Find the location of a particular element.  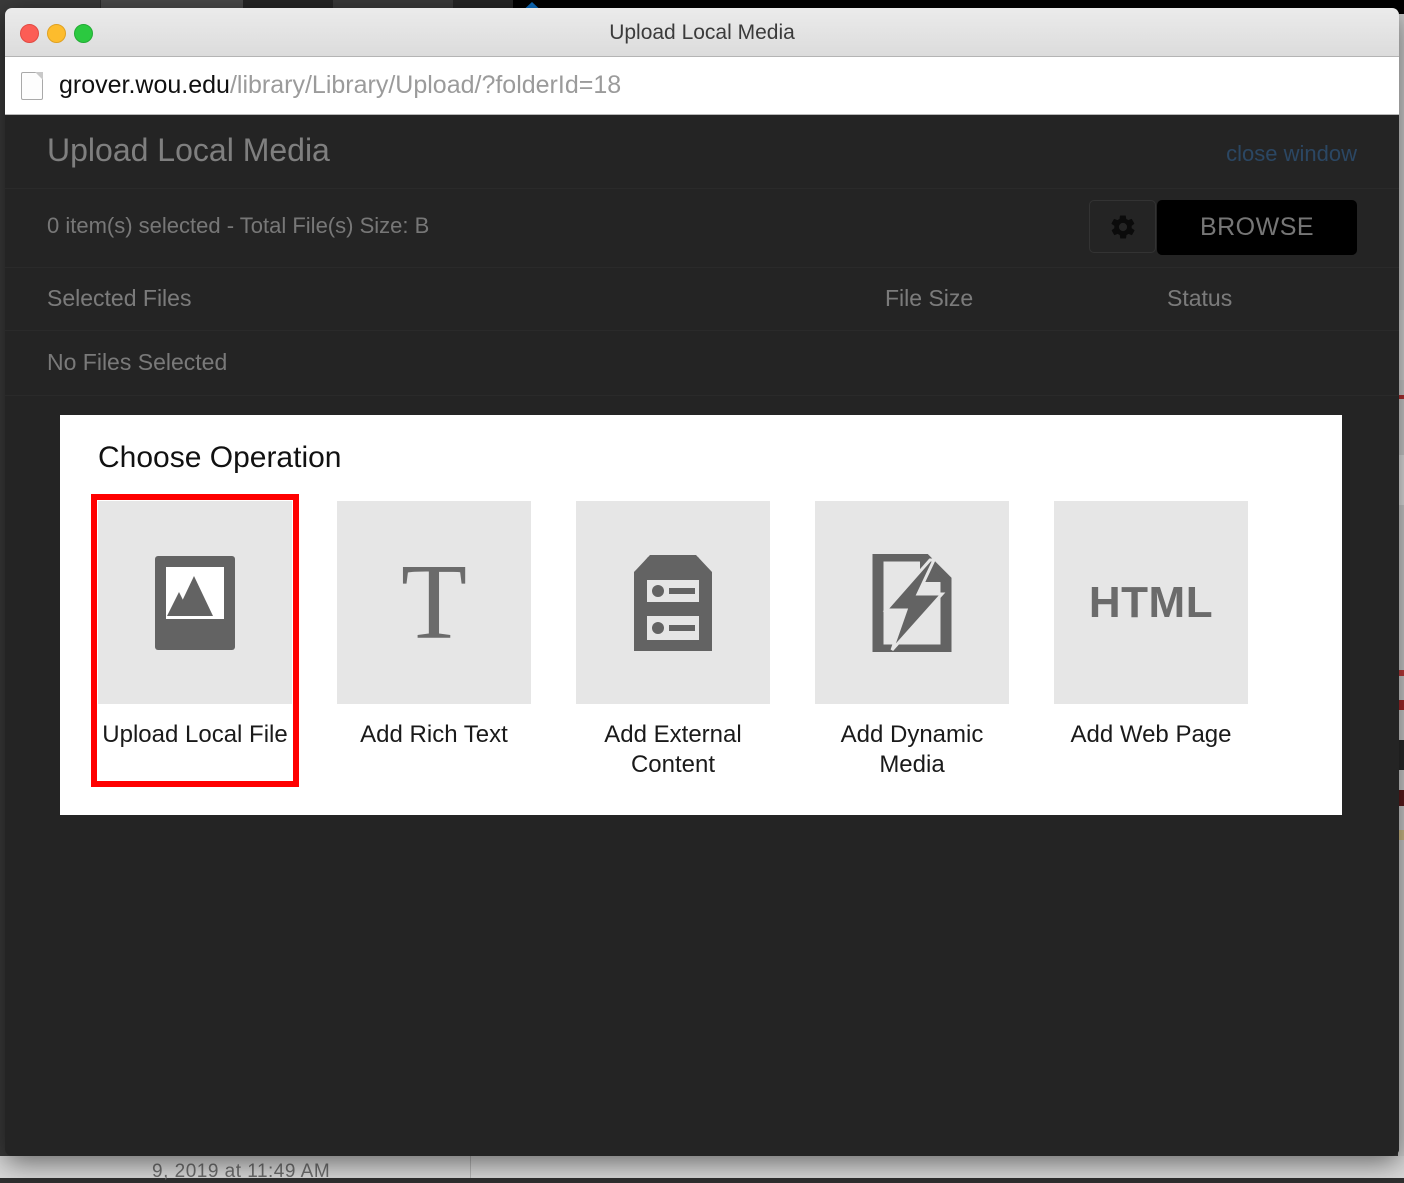

close-window-link: close window is located at coordinates (1291, 154).